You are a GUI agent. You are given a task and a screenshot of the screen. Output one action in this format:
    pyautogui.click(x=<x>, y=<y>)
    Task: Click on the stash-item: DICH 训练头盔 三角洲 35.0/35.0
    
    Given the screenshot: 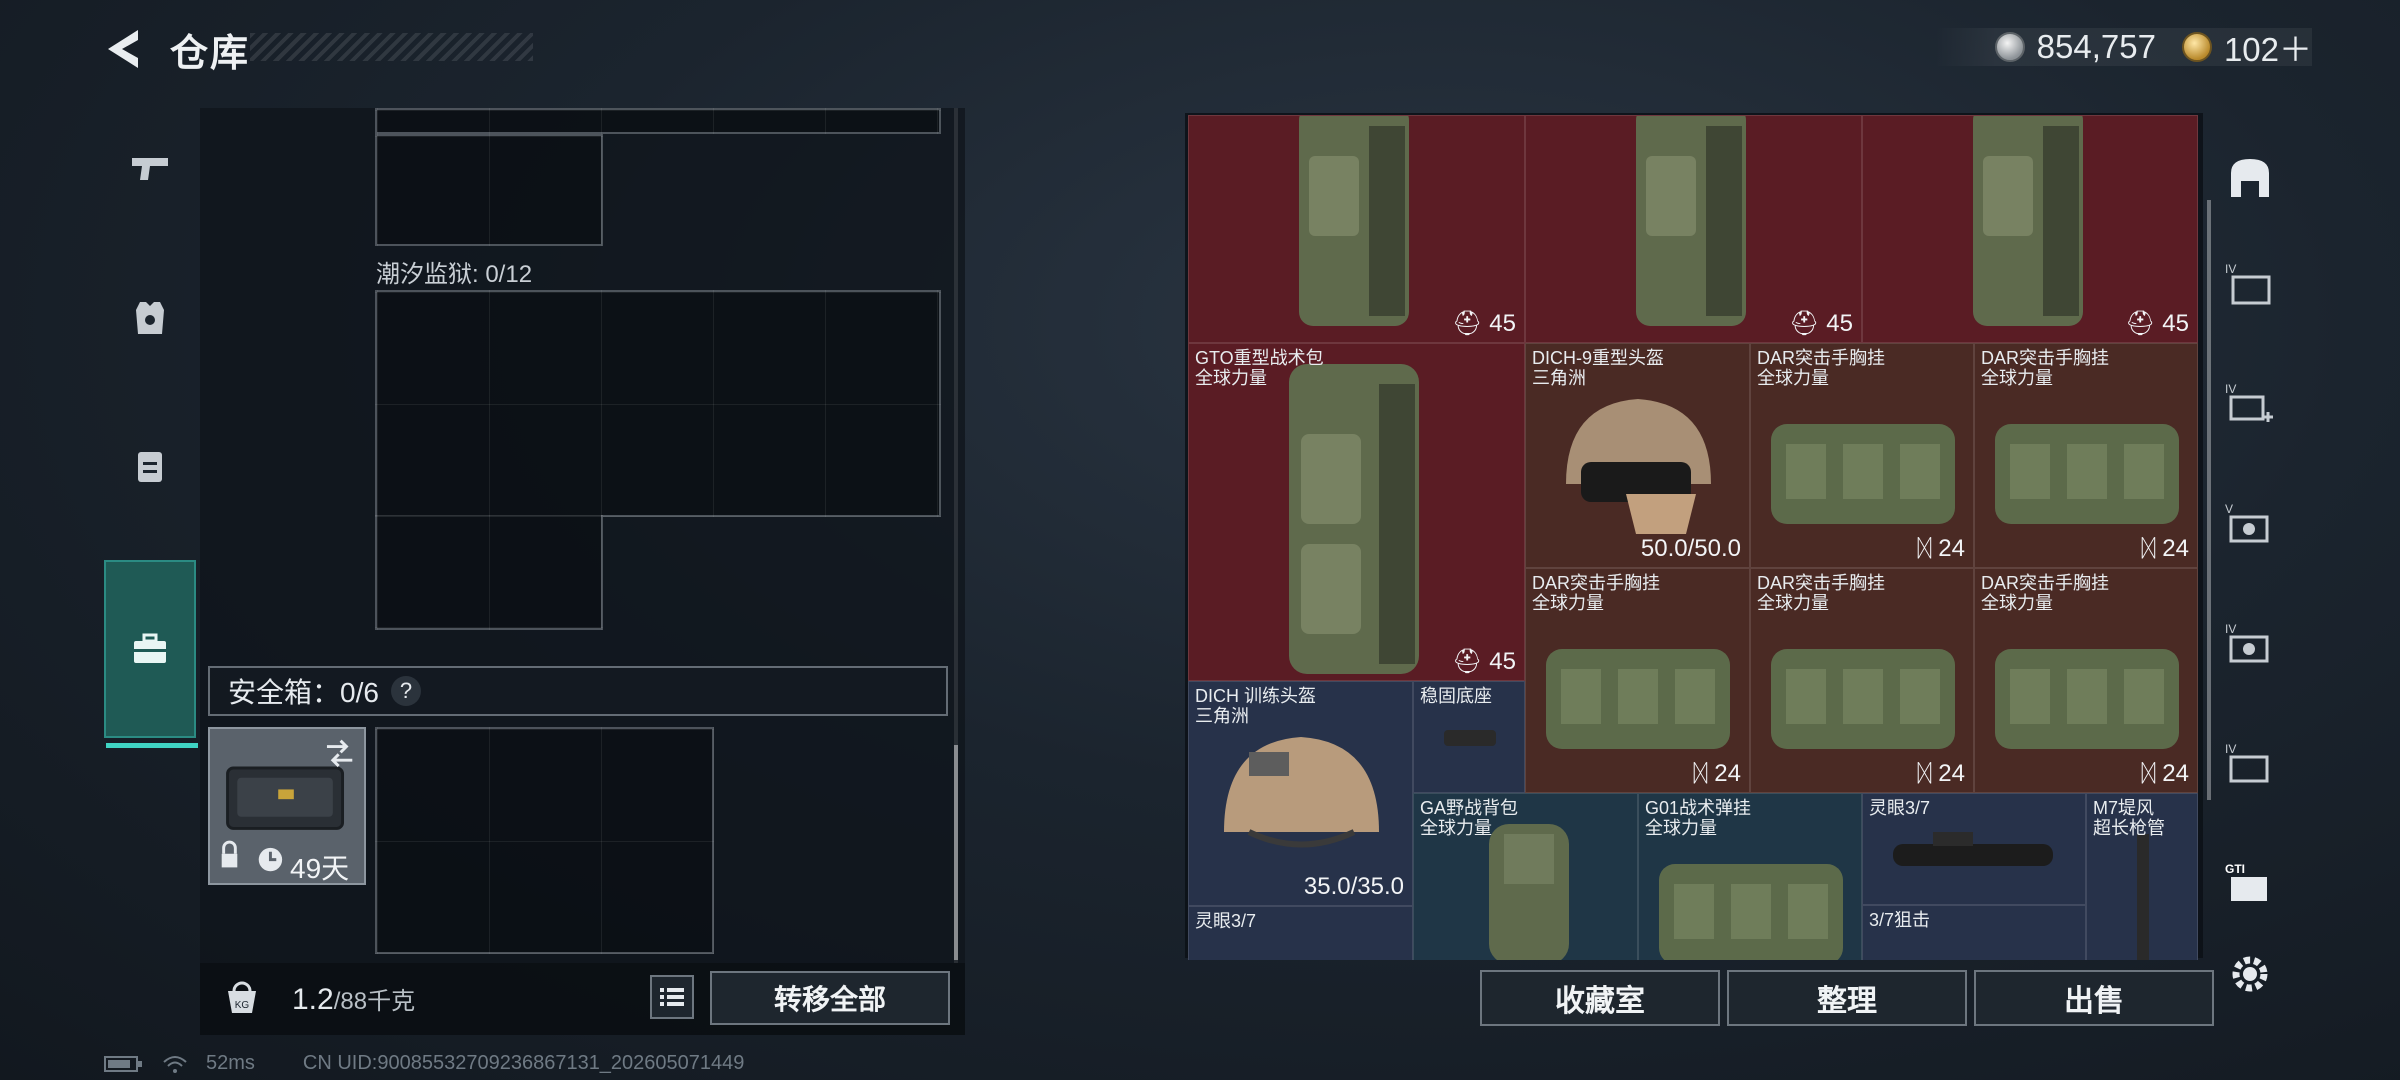 What is the action you would take?
    pyautogui.click(x=1300, y=793)
    